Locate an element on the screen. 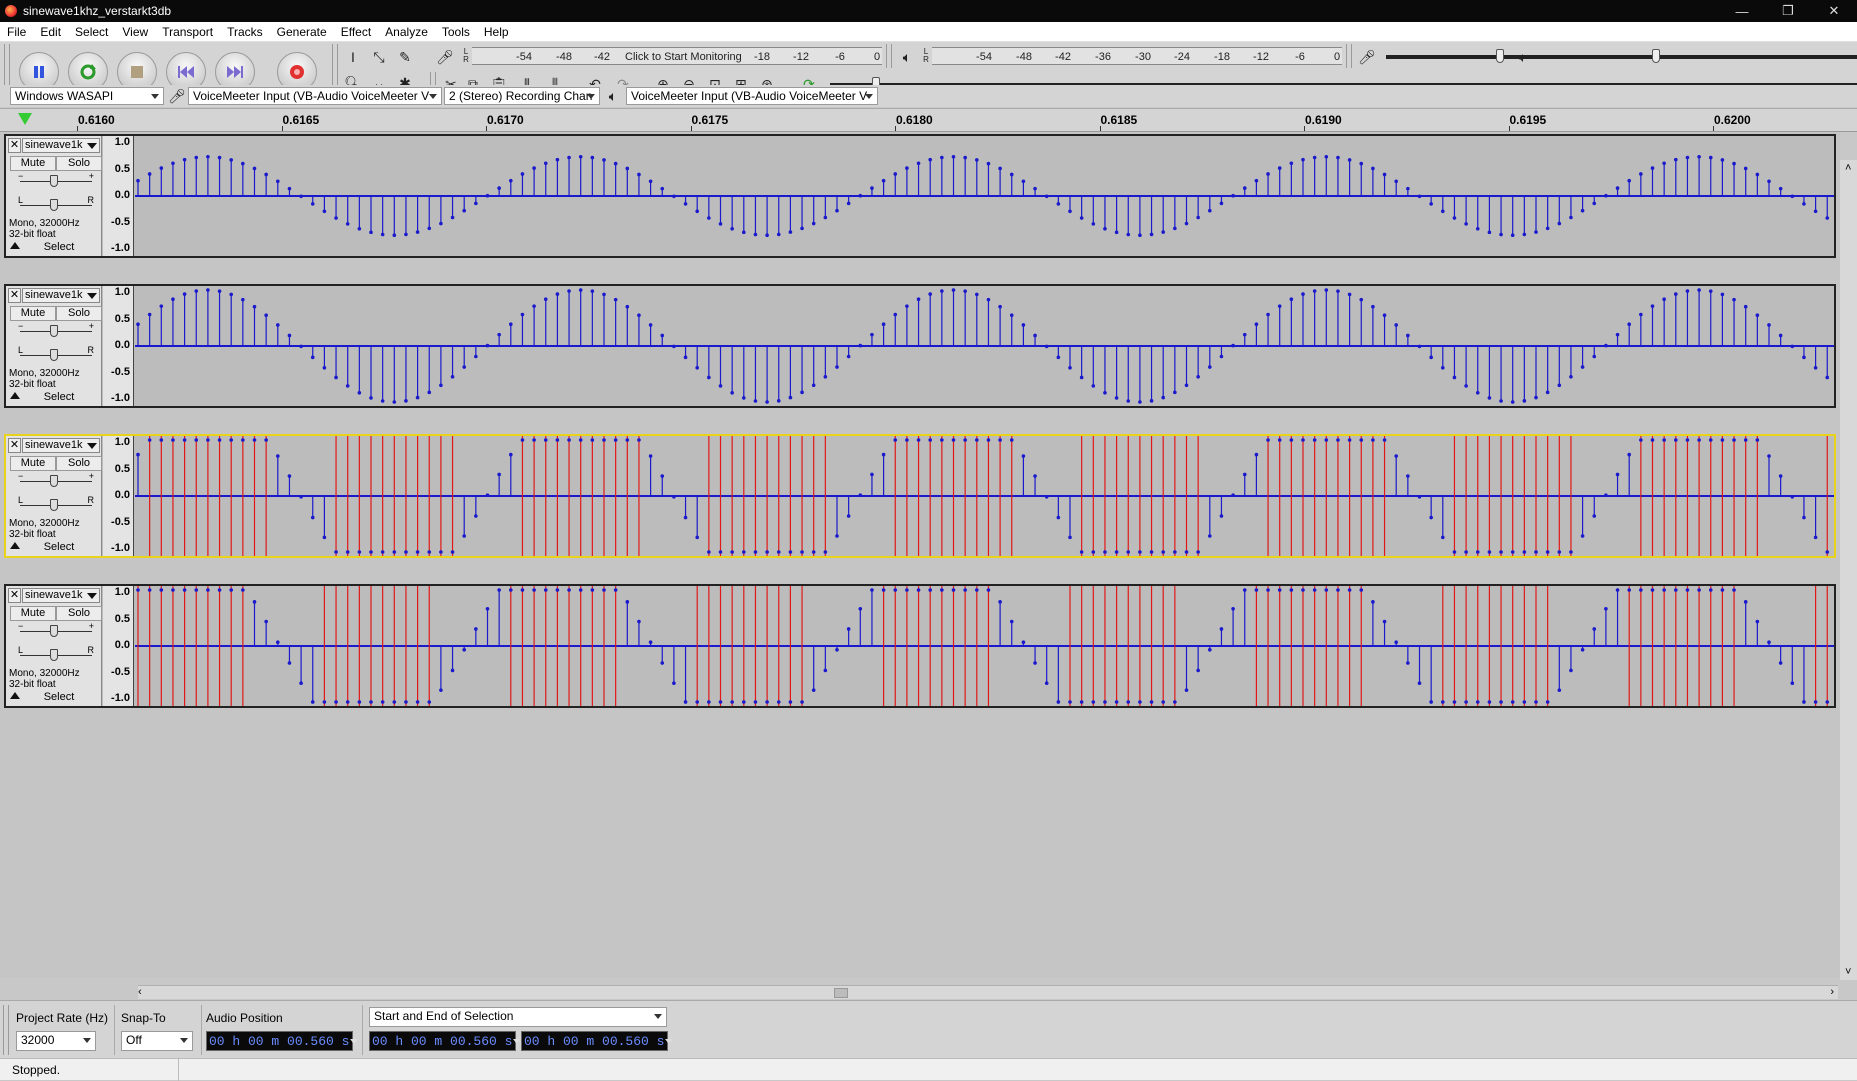  playback-meter: LR -54 -48 -42 -36 -30 -24 -18 -12 -6 0 is located at coordinates (1132, 56).